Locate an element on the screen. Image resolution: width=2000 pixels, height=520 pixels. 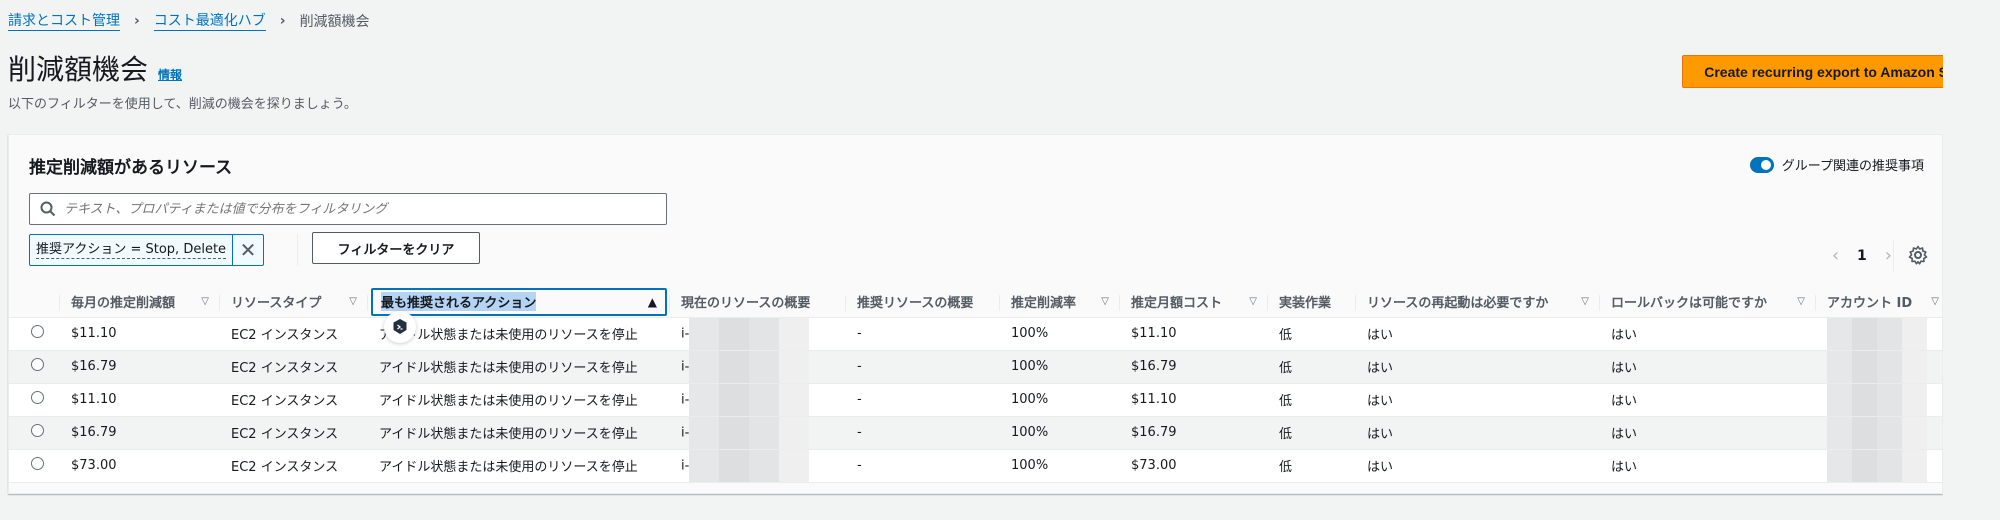
column-header: アカウント ID ▽ is located at coordinates (1878, 302).